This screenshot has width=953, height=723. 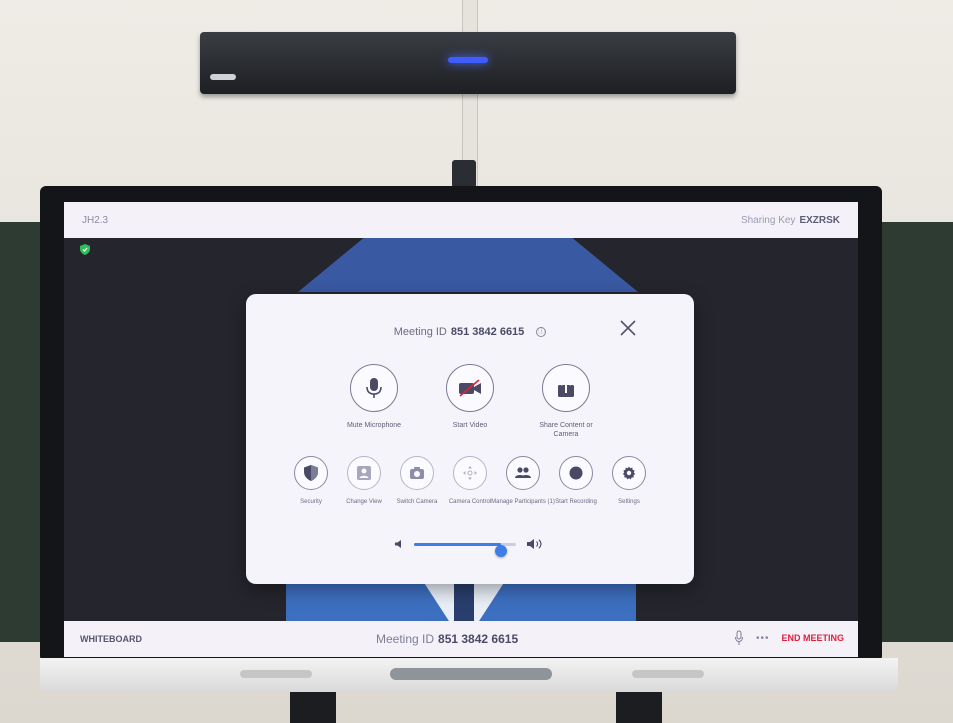 I want to click on bottom-meeting-id-value: 851 3842 6615, so click(x=478, y=639).